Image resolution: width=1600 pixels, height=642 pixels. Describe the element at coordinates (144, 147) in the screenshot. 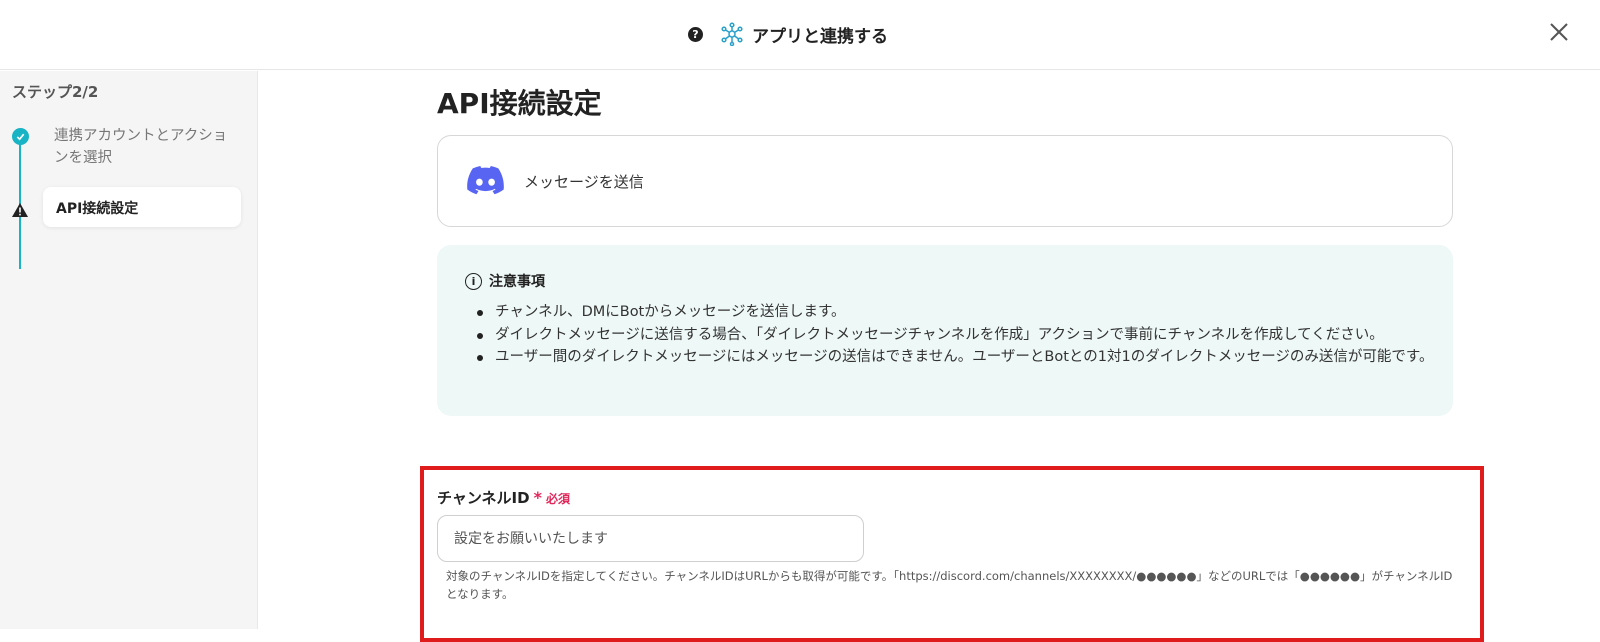

I see `sidebar-step-select-account: 連携アカウントとアクションを選択` at that location.